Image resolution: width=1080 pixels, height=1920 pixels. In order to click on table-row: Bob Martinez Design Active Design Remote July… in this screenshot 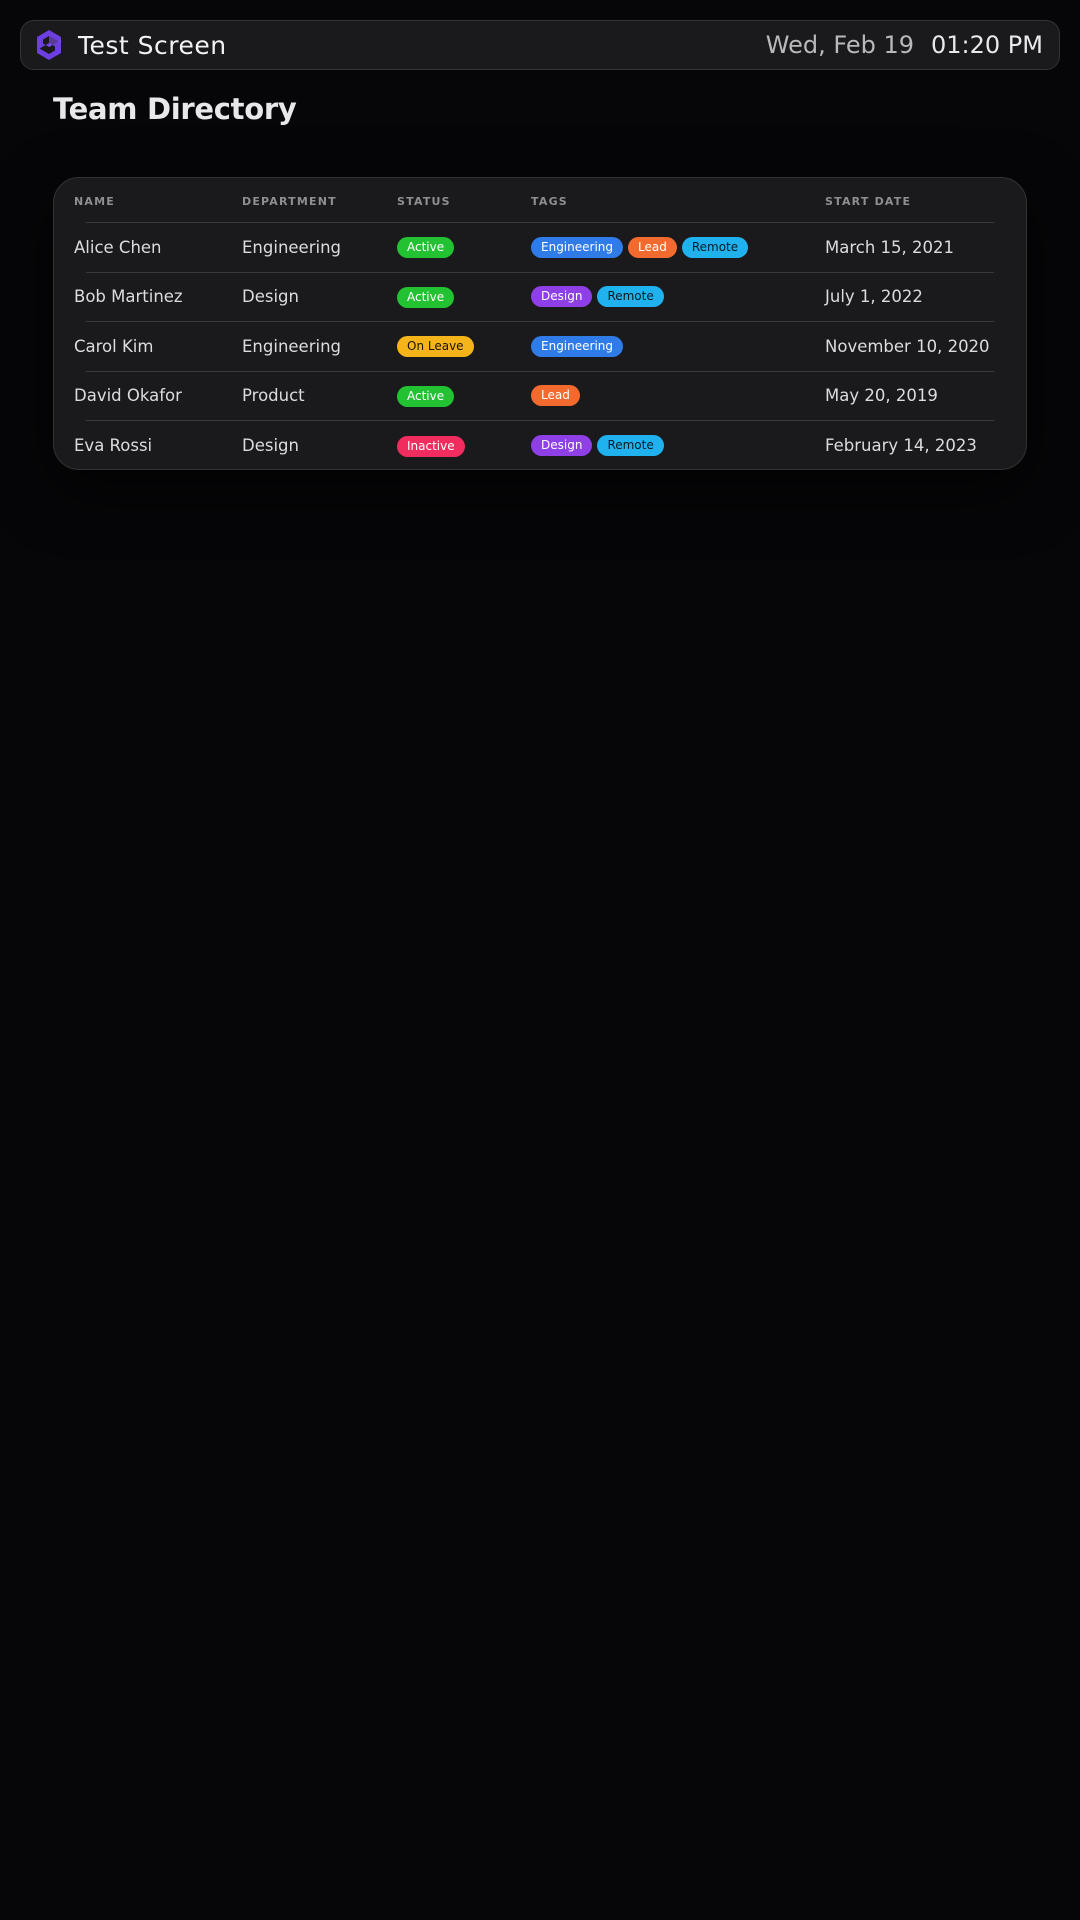, I will do `click(534, 297)`.